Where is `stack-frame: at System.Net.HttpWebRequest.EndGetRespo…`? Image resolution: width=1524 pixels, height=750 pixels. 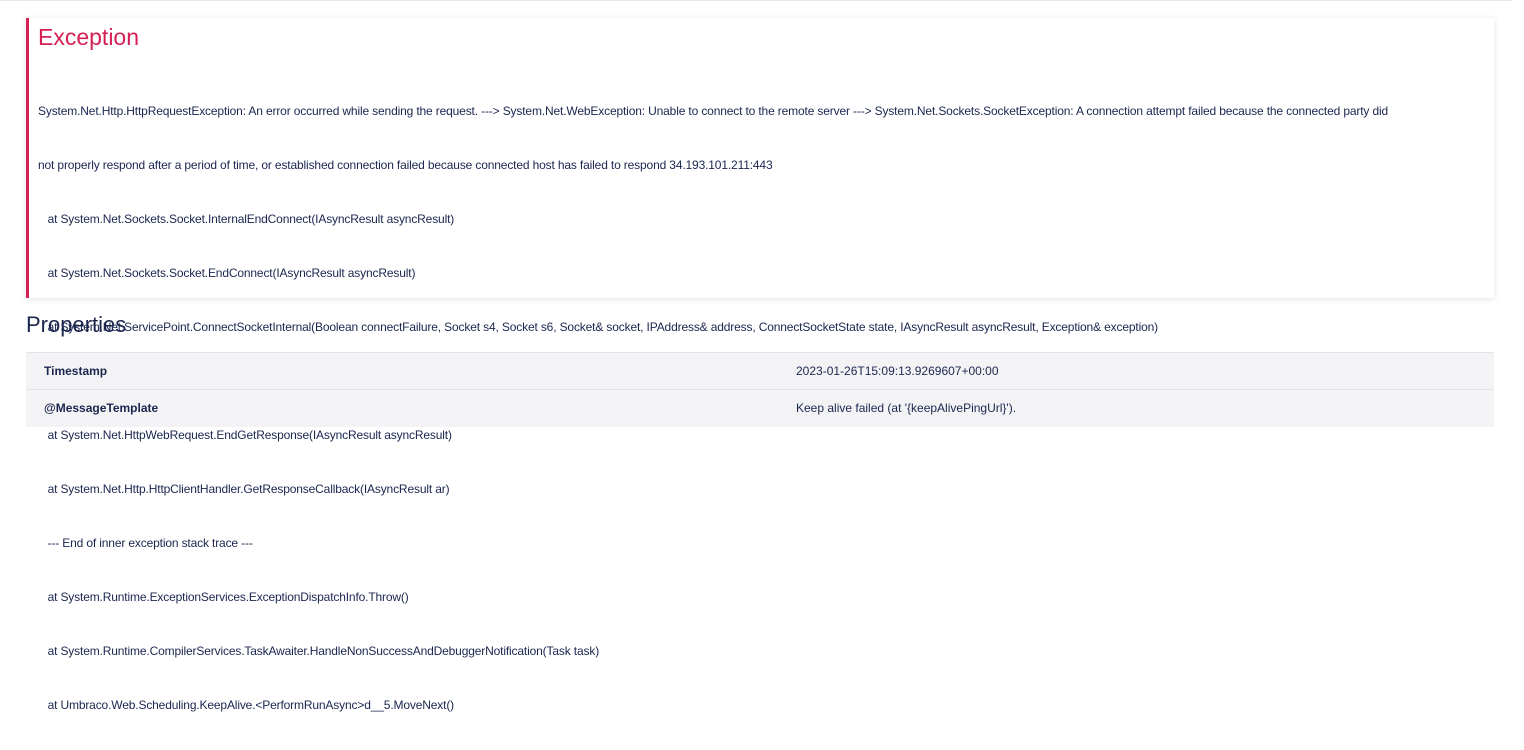 stack-frame: at System.Net.HttpWebRequest.EndGetRespo… is located at coordinates (245, 435).